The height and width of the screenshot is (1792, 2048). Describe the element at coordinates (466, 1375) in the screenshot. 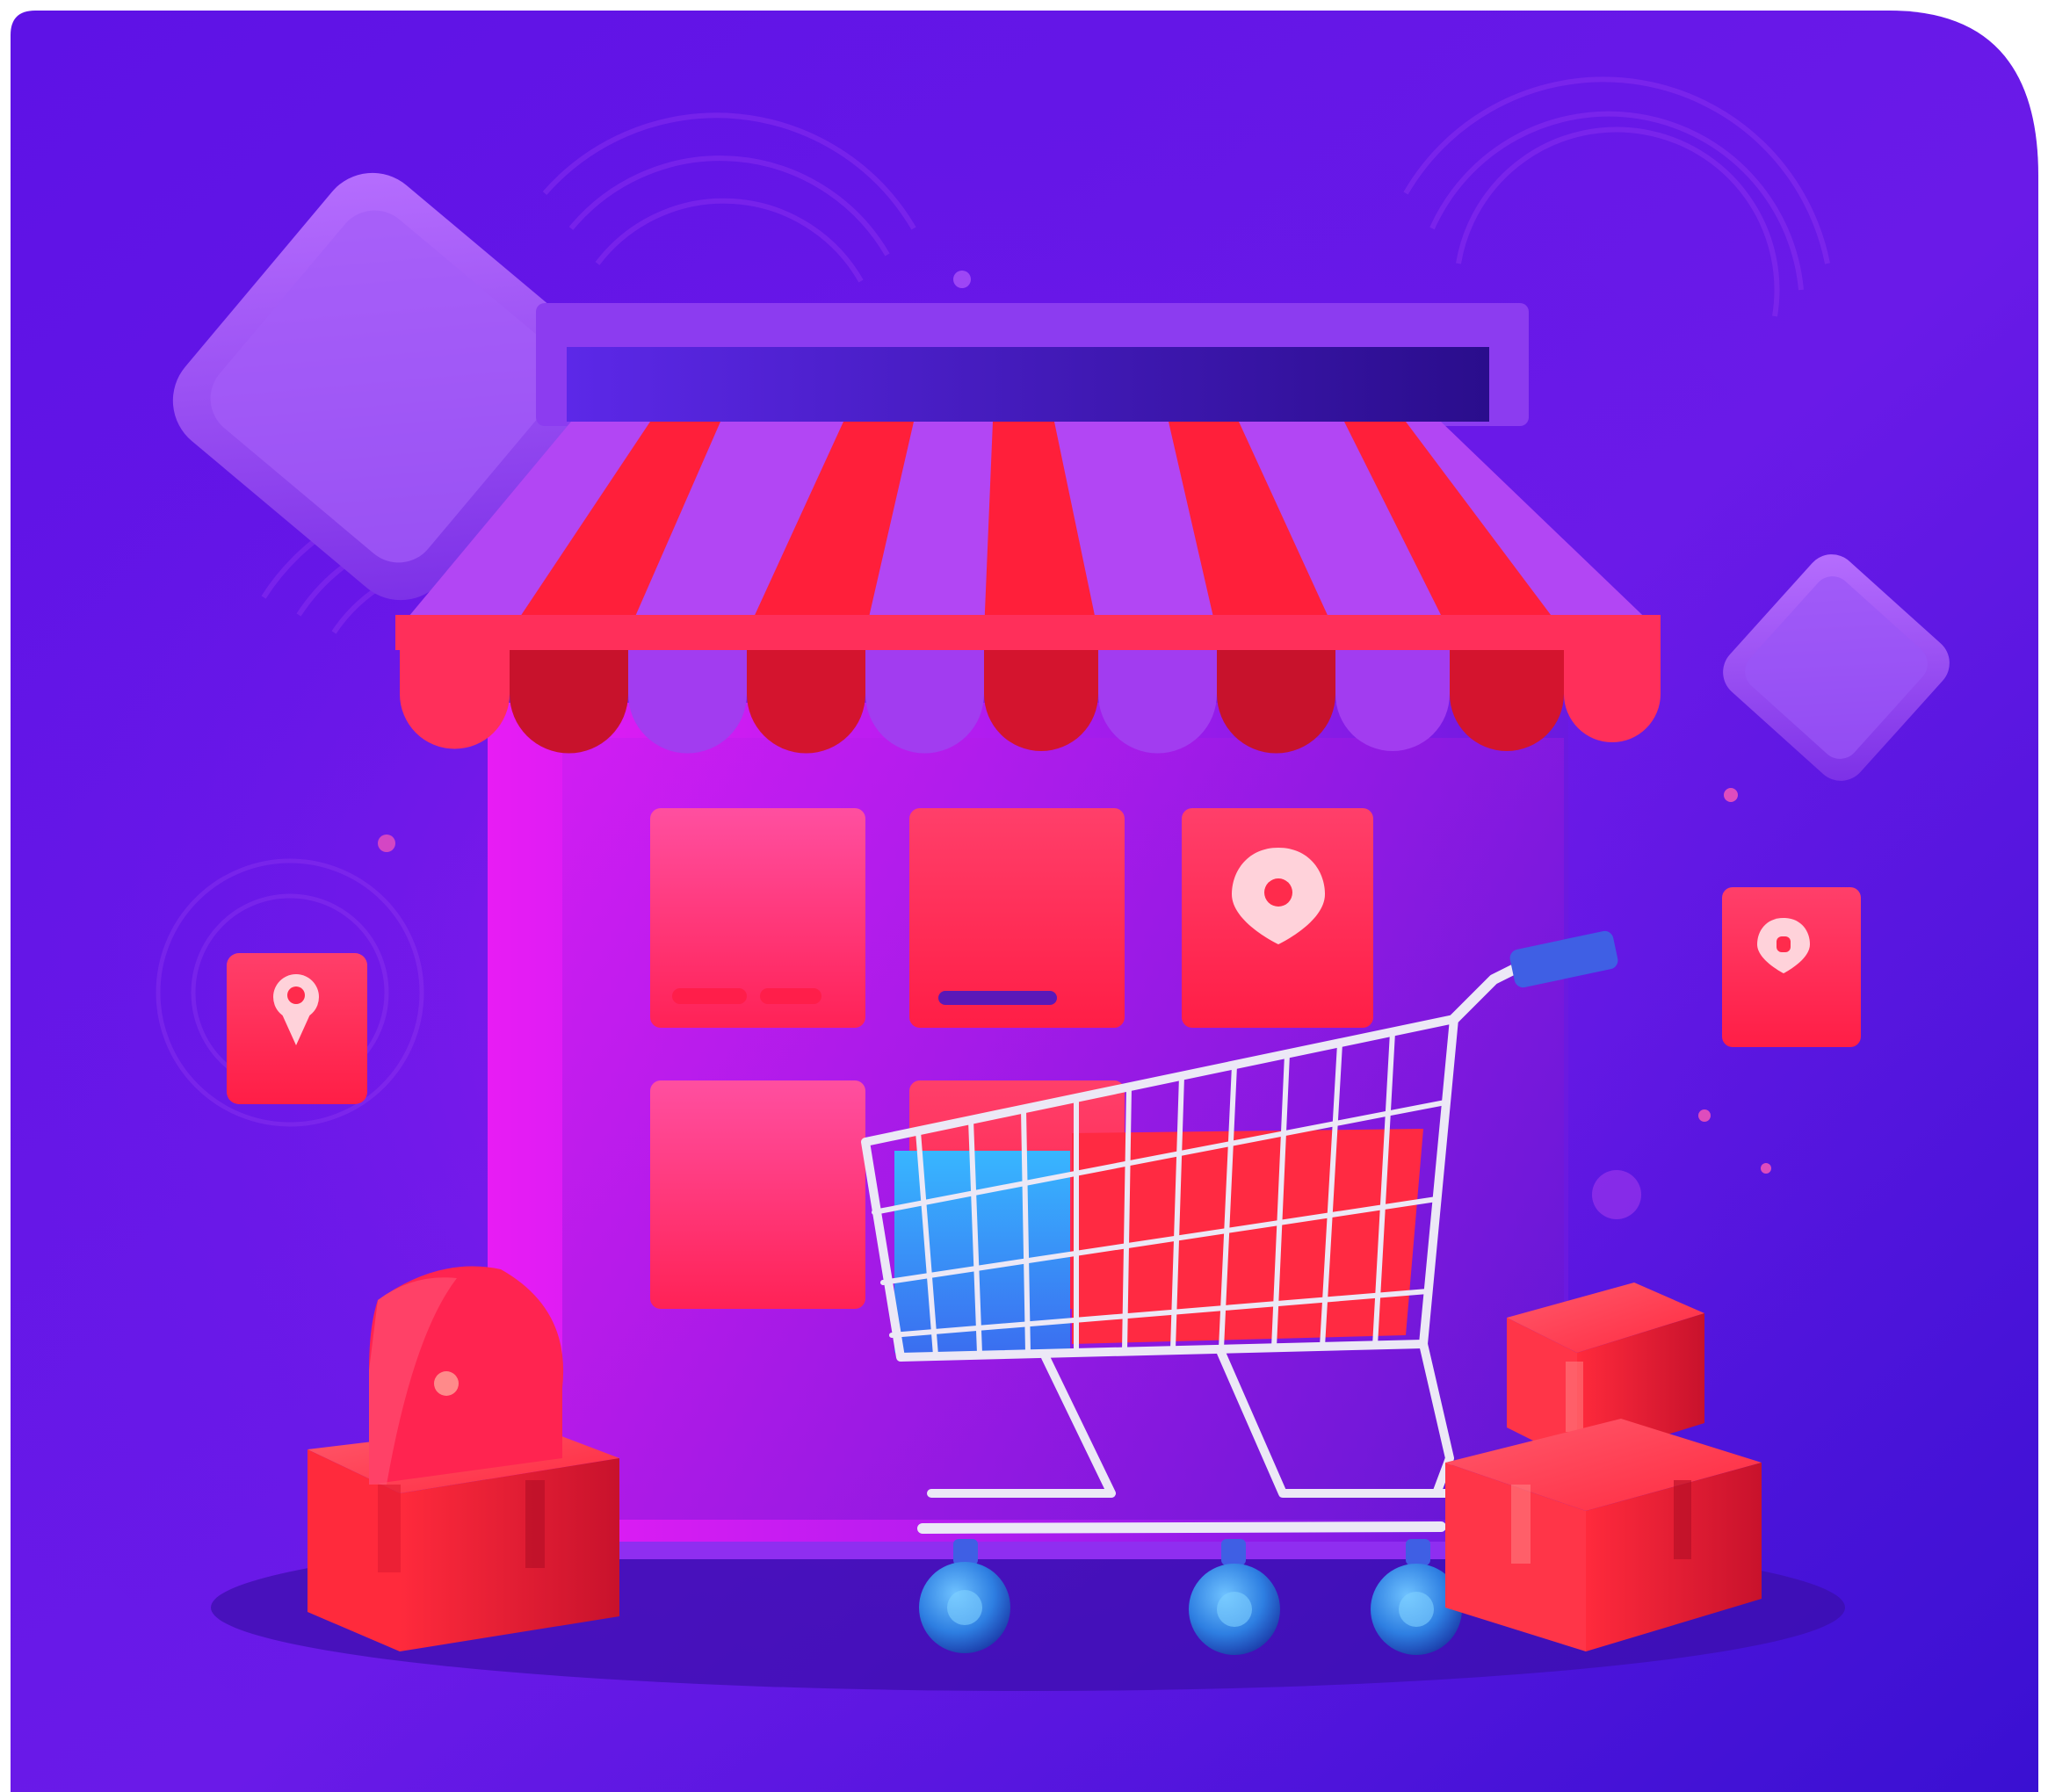

I see `shopping-bag-icon` at that location.